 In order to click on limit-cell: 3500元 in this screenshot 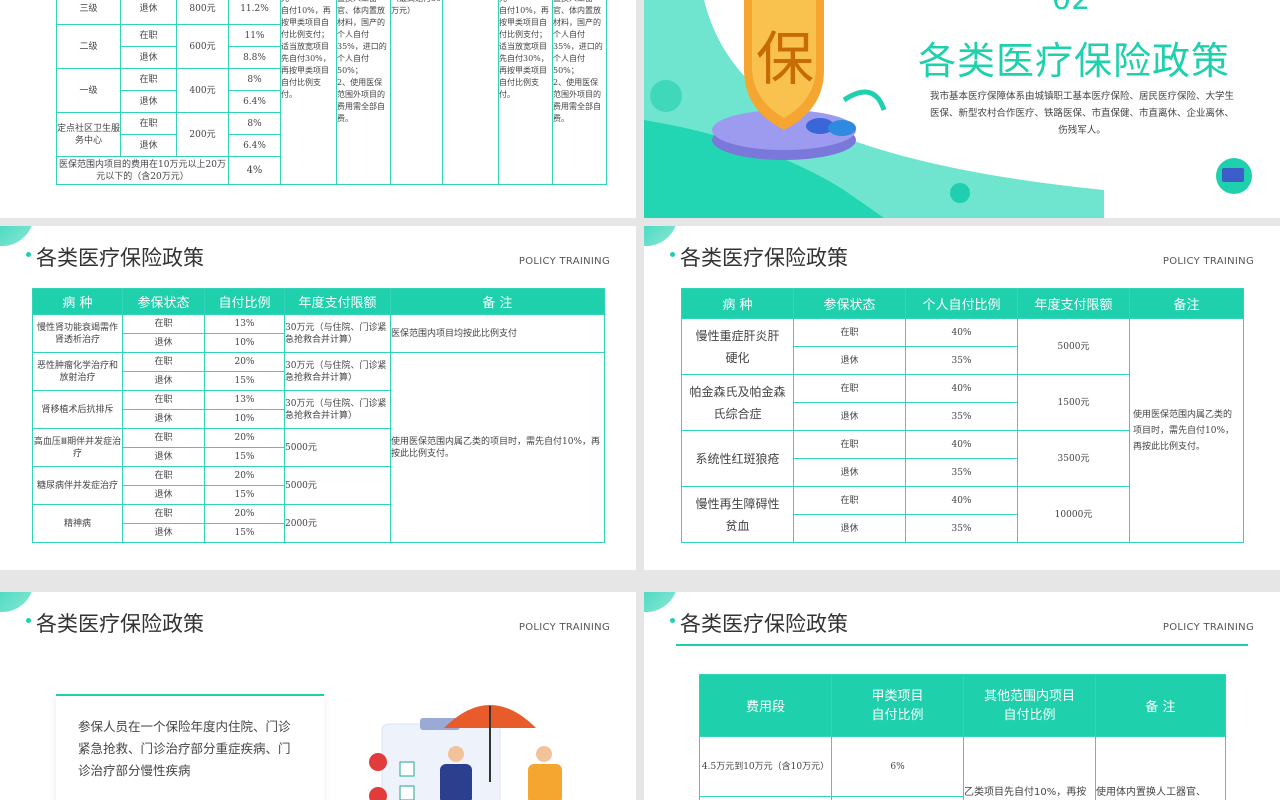, I will do `click(1073, 458)`.